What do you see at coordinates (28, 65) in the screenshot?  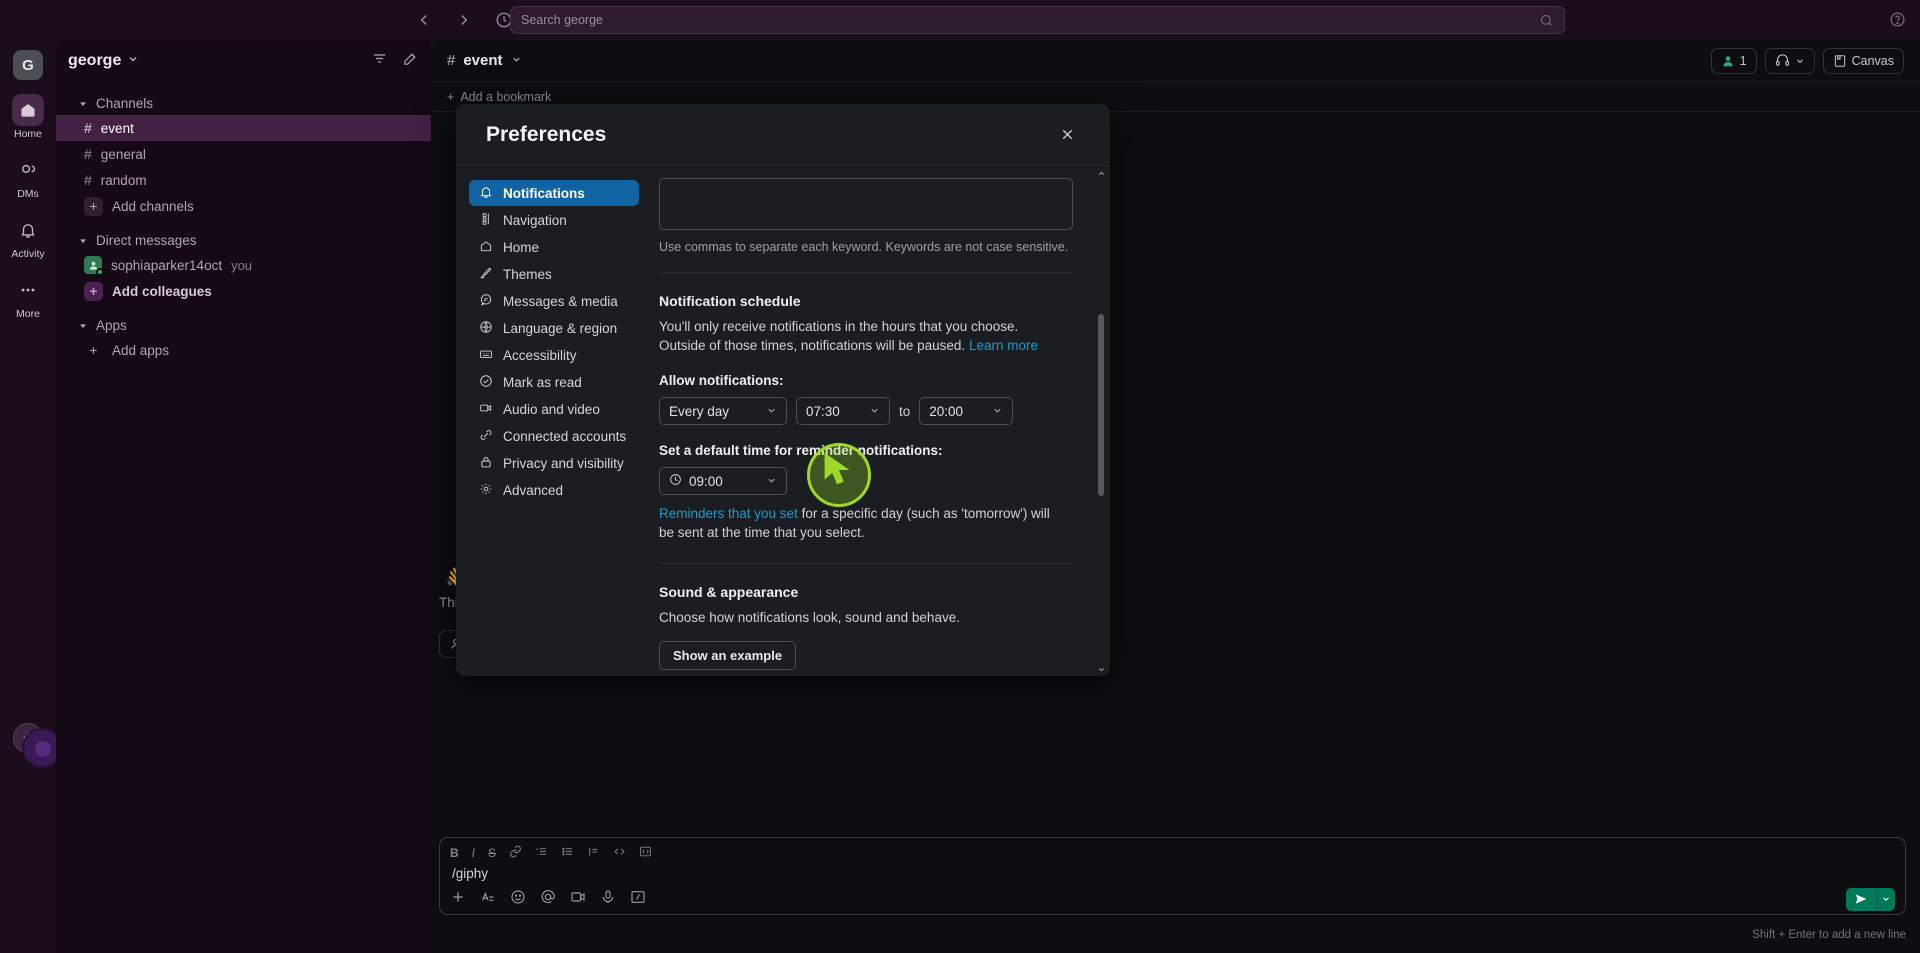 I see `workspace-avatar: G` at bounding box center [28, 65].